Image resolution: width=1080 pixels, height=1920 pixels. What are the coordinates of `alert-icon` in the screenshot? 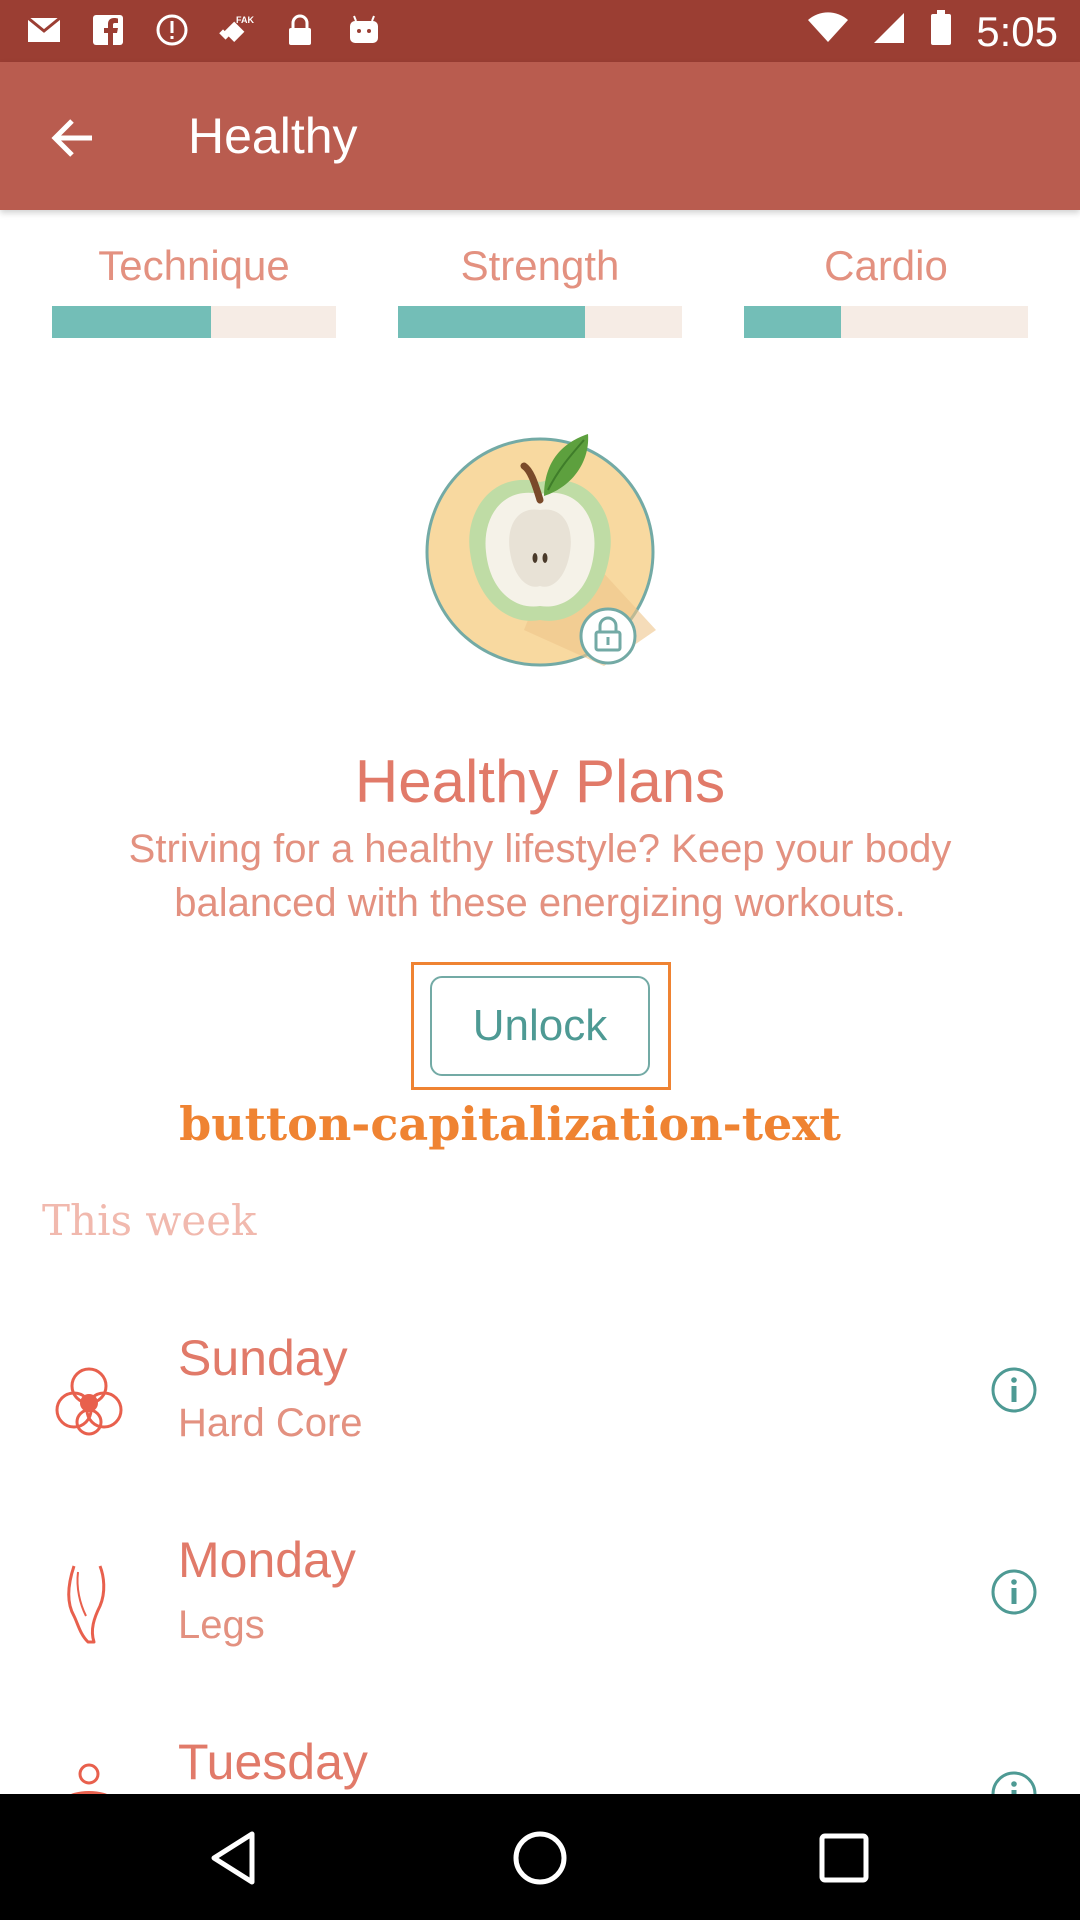 It's located at (172, 30).